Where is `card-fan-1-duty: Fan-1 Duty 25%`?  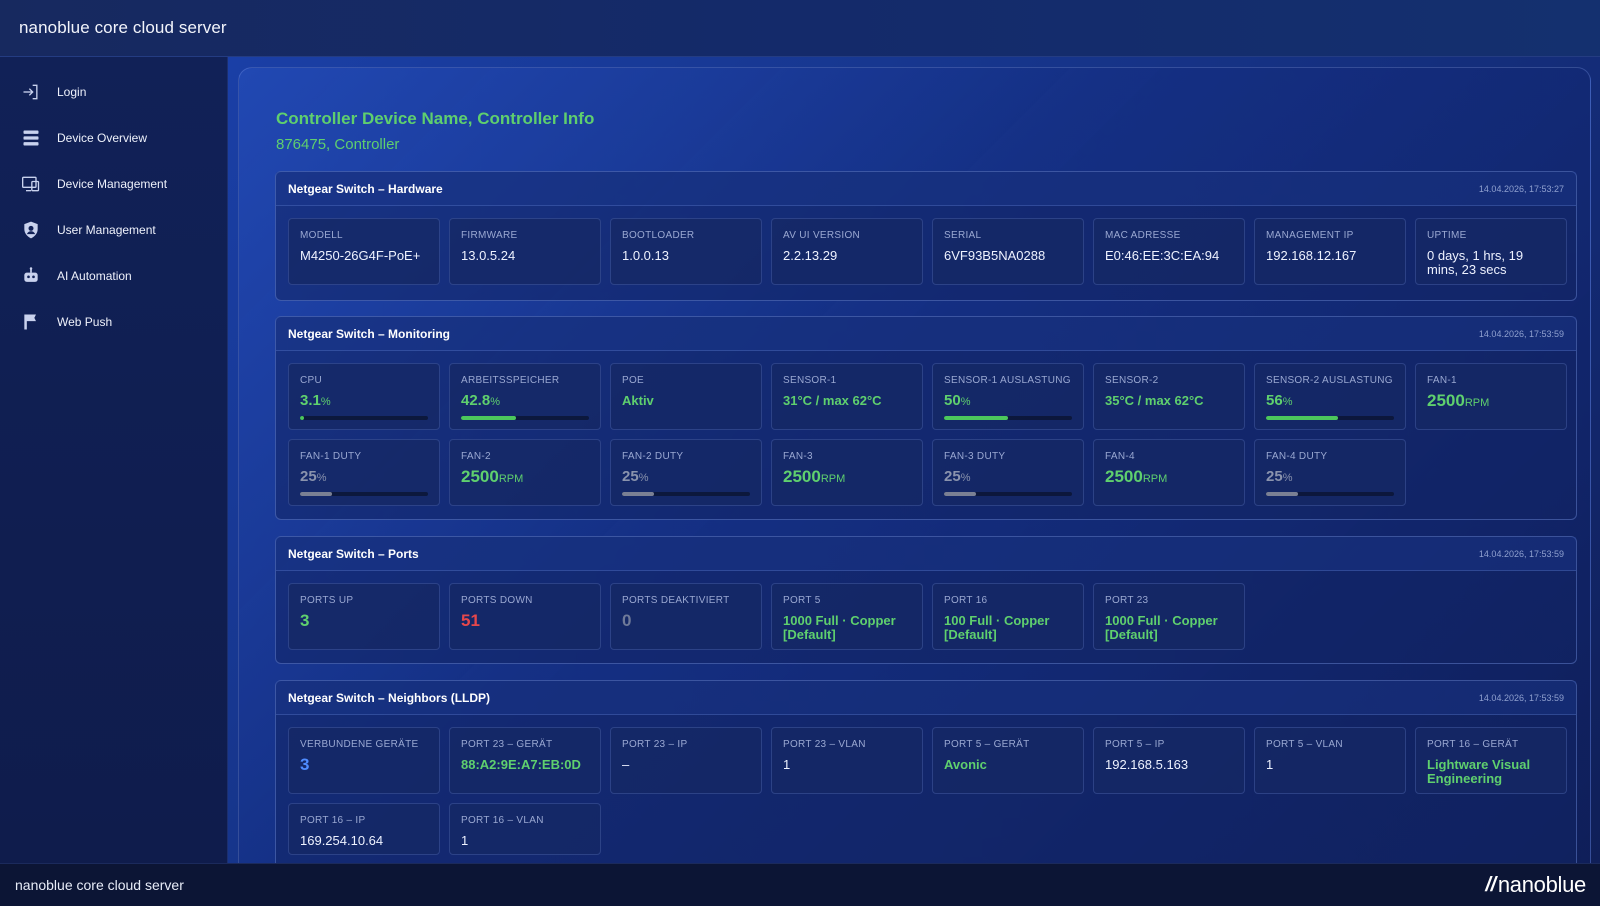 card-fan-1-duty: Fan-1 Duty 25% is located at coordinates (364, 472).